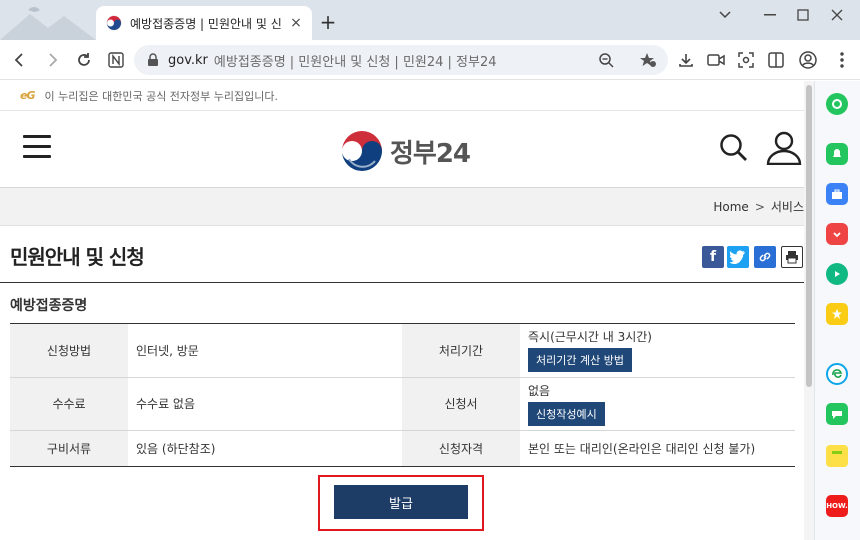  I want to click on new-tab-button: +, so click(328, 22).